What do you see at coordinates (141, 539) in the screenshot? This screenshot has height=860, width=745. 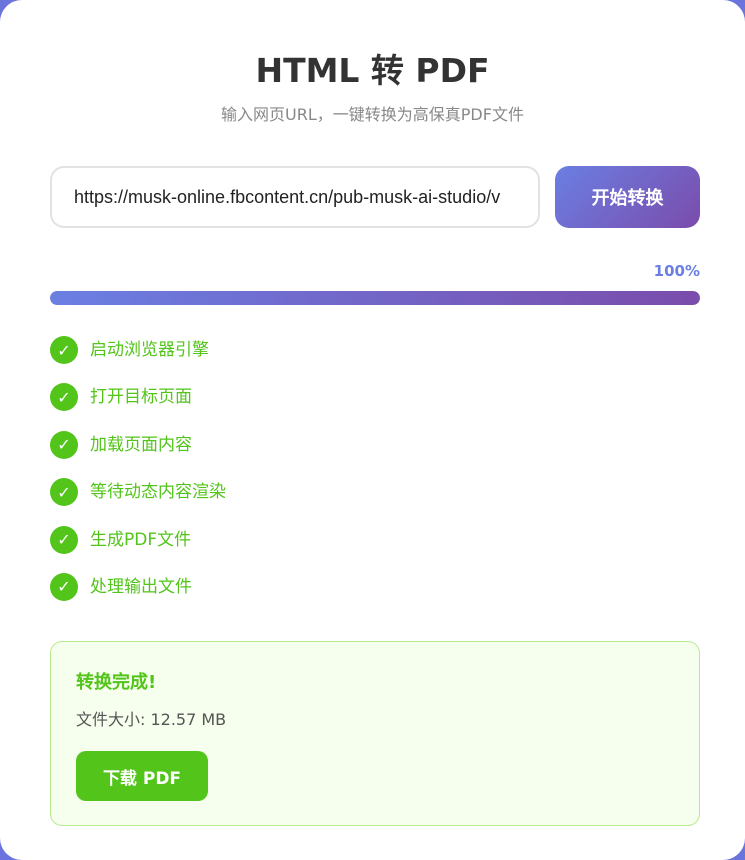 I see `step-label: 生成PDF文件` at bounding box center [141, 539].